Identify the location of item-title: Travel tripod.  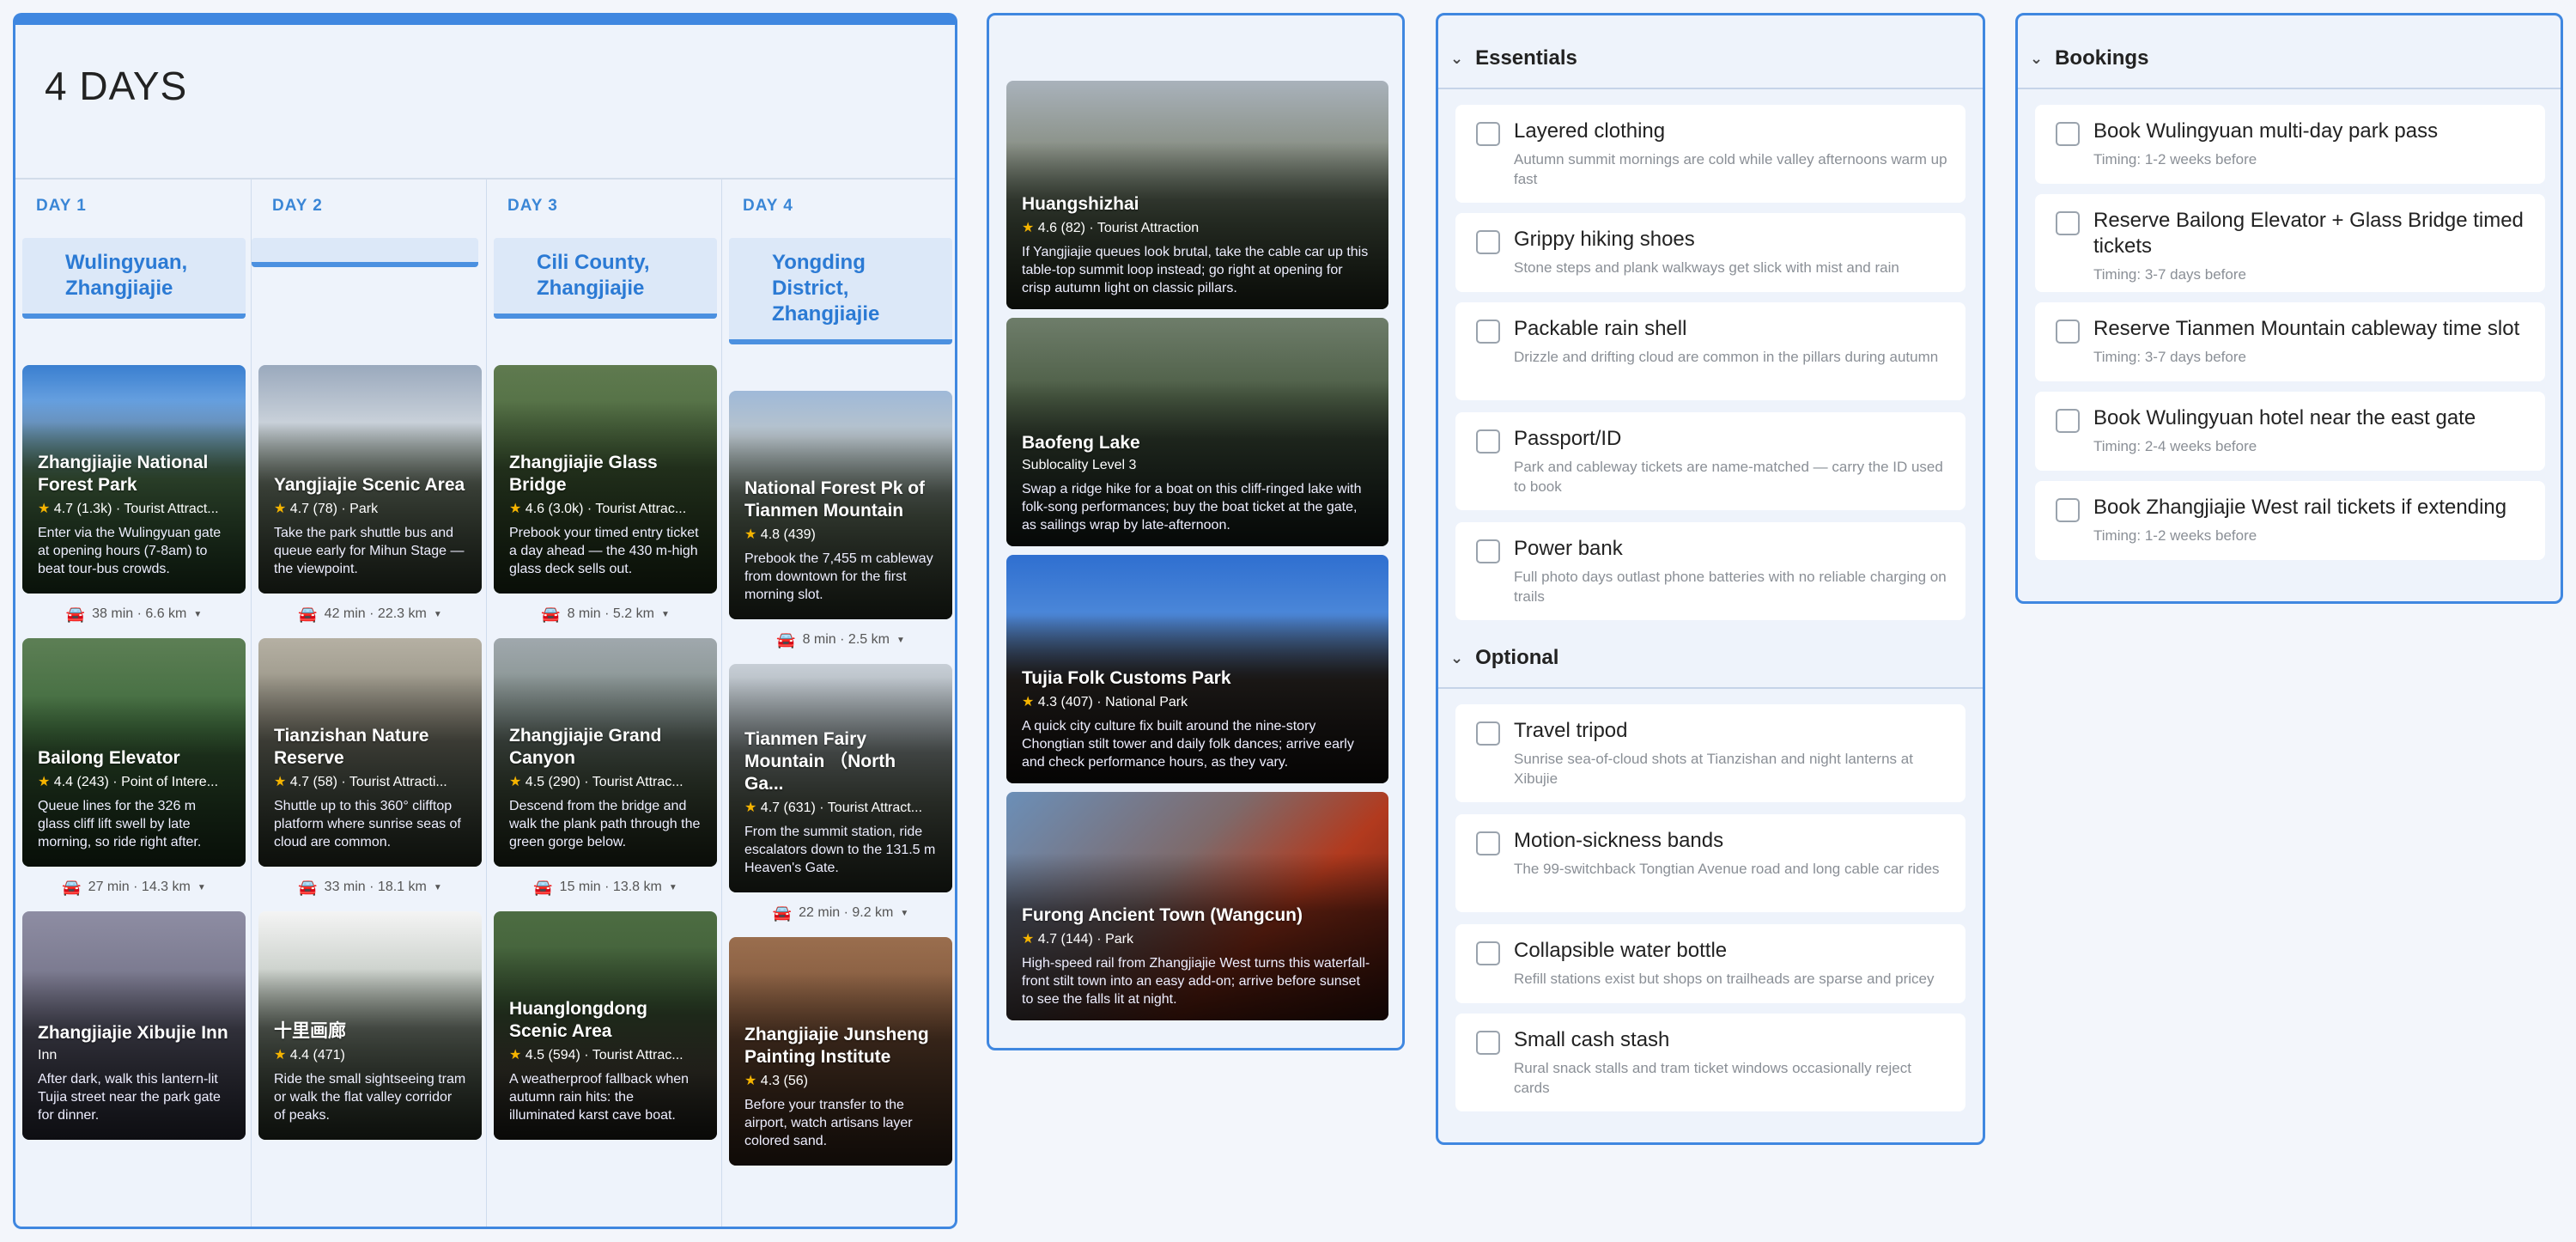
(1571, 730).